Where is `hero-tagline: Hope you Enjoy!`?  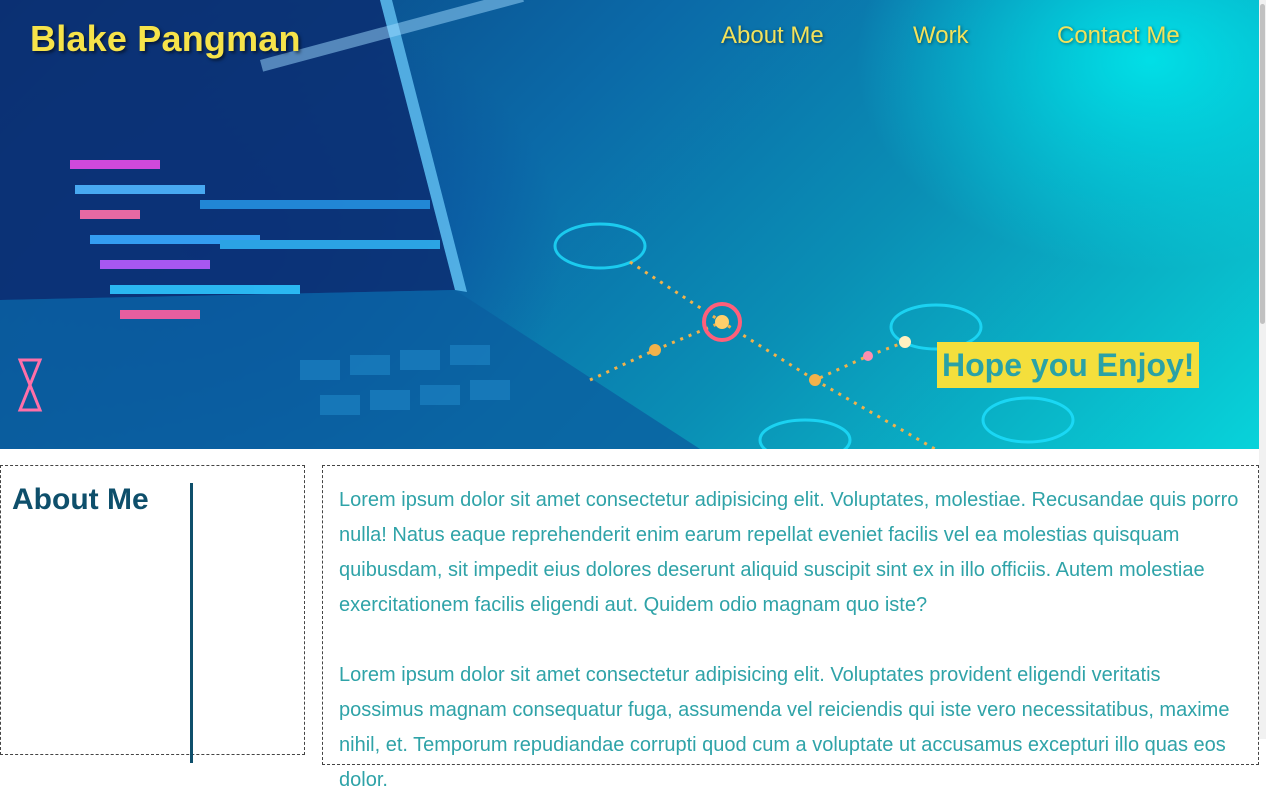 hero-tagline: Hope you Enjoy! is located at coordinates (1068, 365).